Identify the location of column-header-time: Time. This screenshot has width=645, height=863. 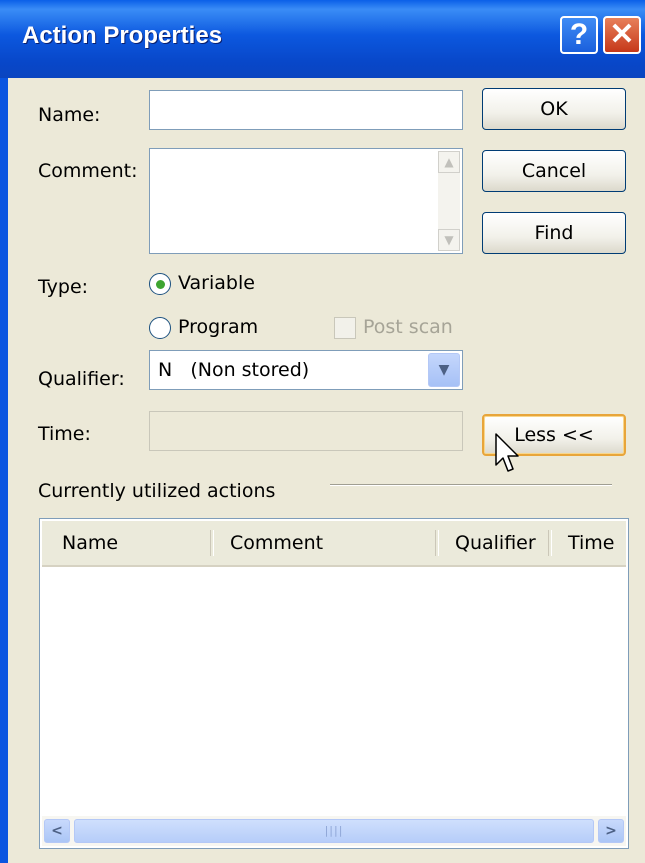
(591, 543).